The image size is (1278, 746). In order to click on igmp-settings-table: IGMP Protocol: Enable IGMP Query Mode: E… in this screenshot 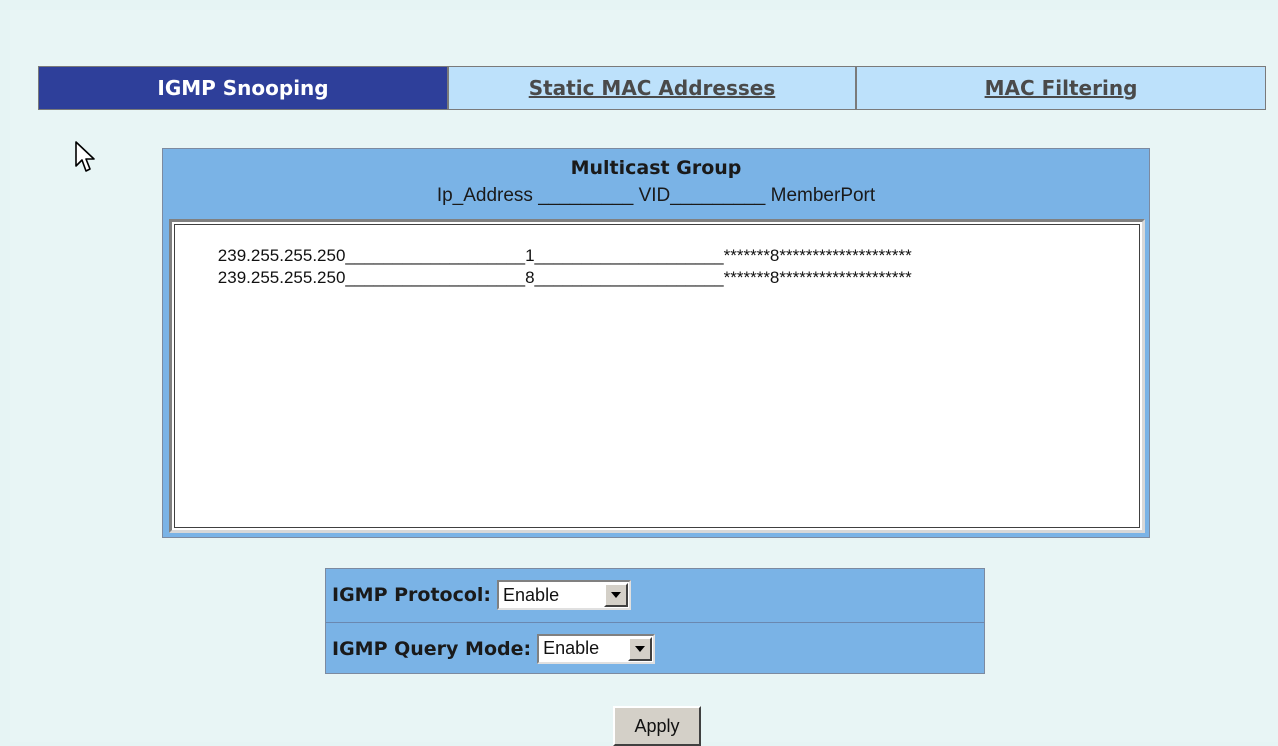, I will do `click(655, 621)`.